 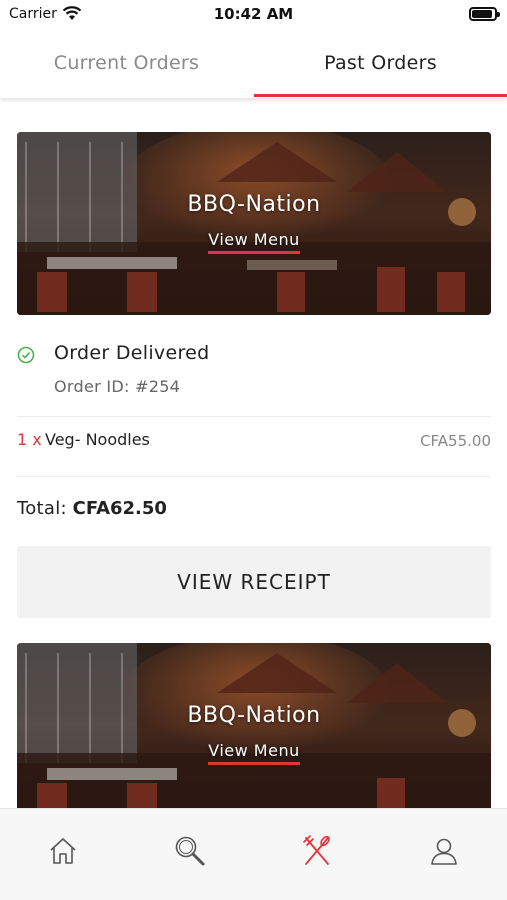 I want to click on nav-orders, so click(x=317, y=854).